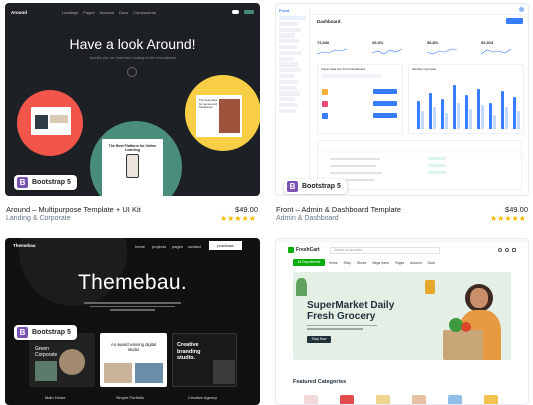  What do you see at coordinates (433, 42) in the screenshot?
I see `front-stat: 56.8%` at bounding box center [433, 42].